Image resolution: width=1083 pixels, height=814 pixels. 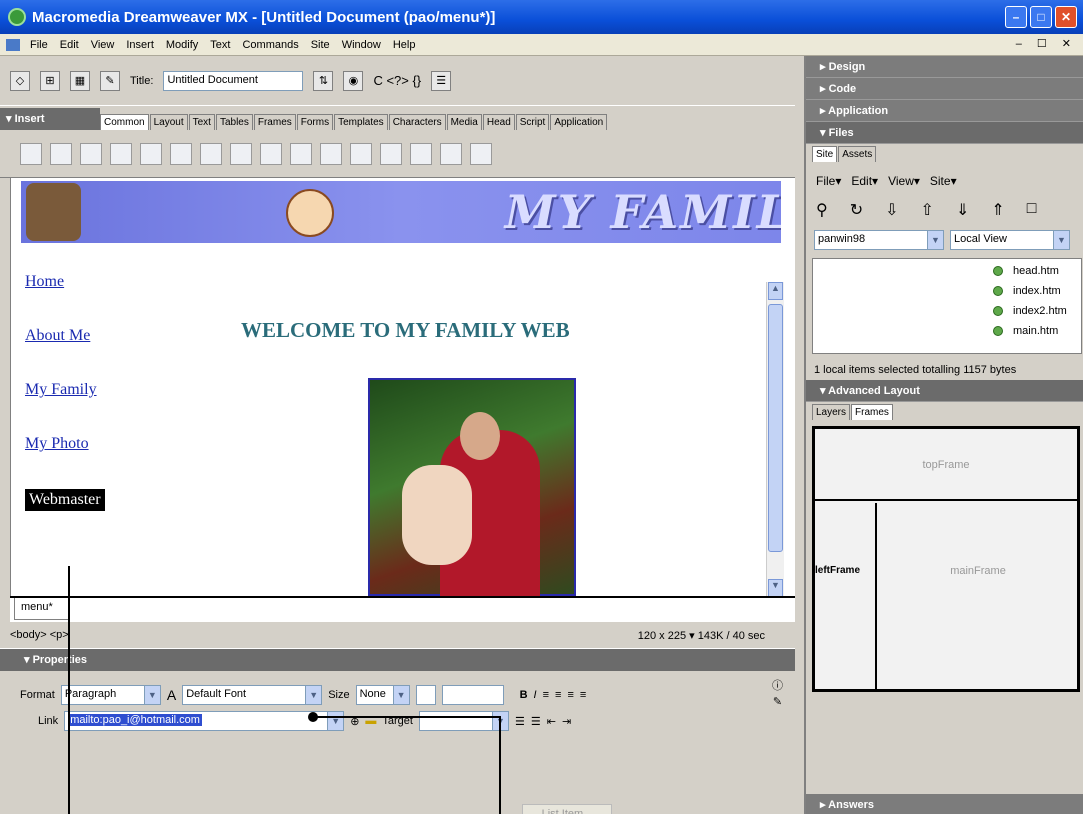 I want to click on nav-link-my-photo: My Photo, so click(x=65, y=462).